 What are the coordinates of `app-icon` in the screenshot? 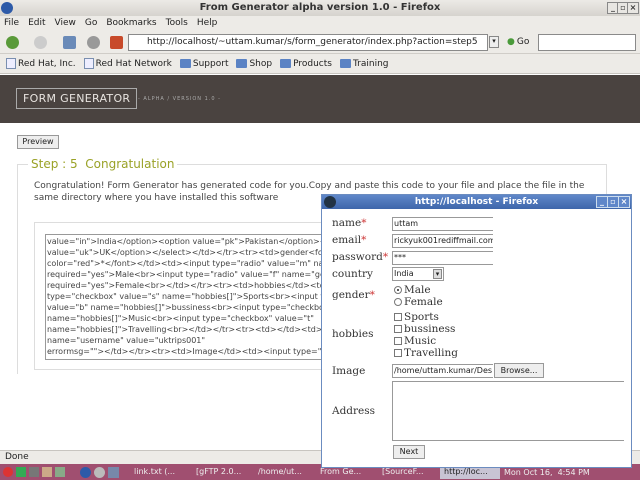 It's located at (34, 472).